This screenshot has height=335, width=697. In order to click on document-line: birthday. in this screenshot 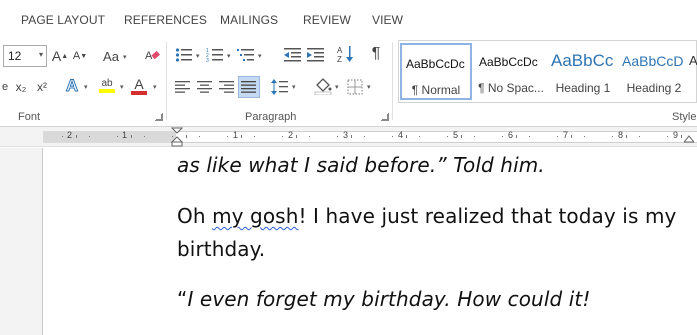, I will do `click(221, 249)`.